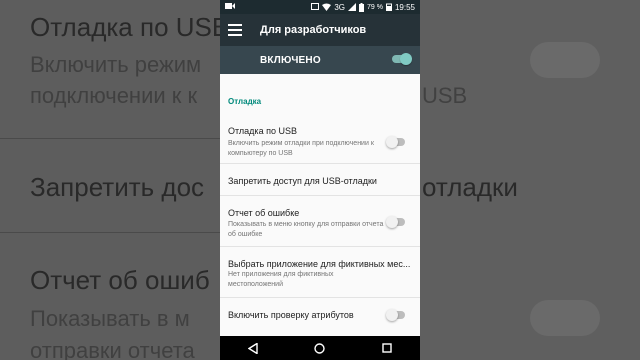 The image size is (640, 360). Describe the element at coordinates (313, 30) in the screenshot. I see `page-title: Для разработчиков` at that location.